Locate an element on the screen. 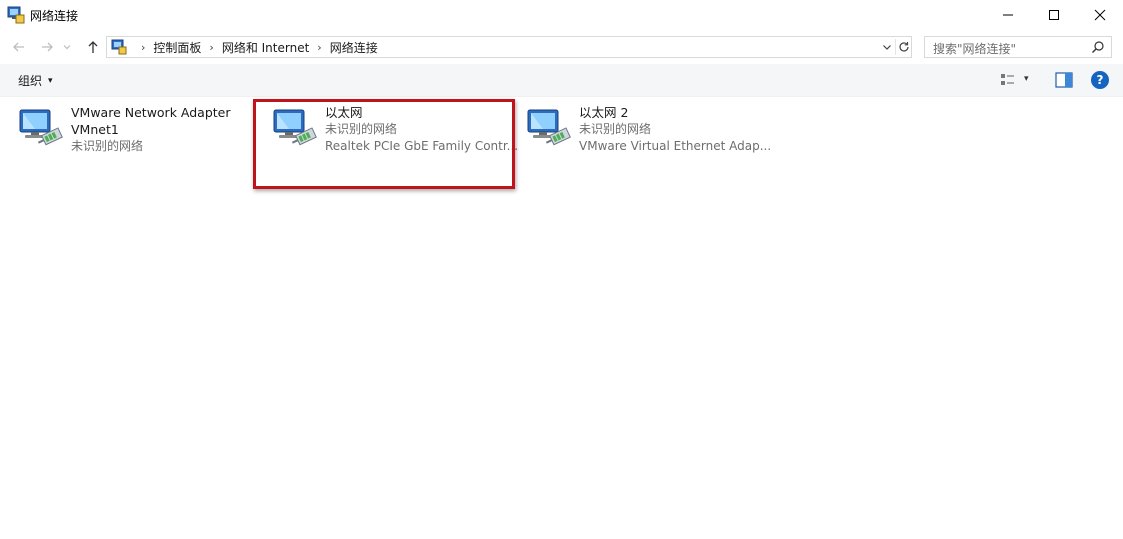  connection-name: 以太网 2 is located at coordinates (604, 112).